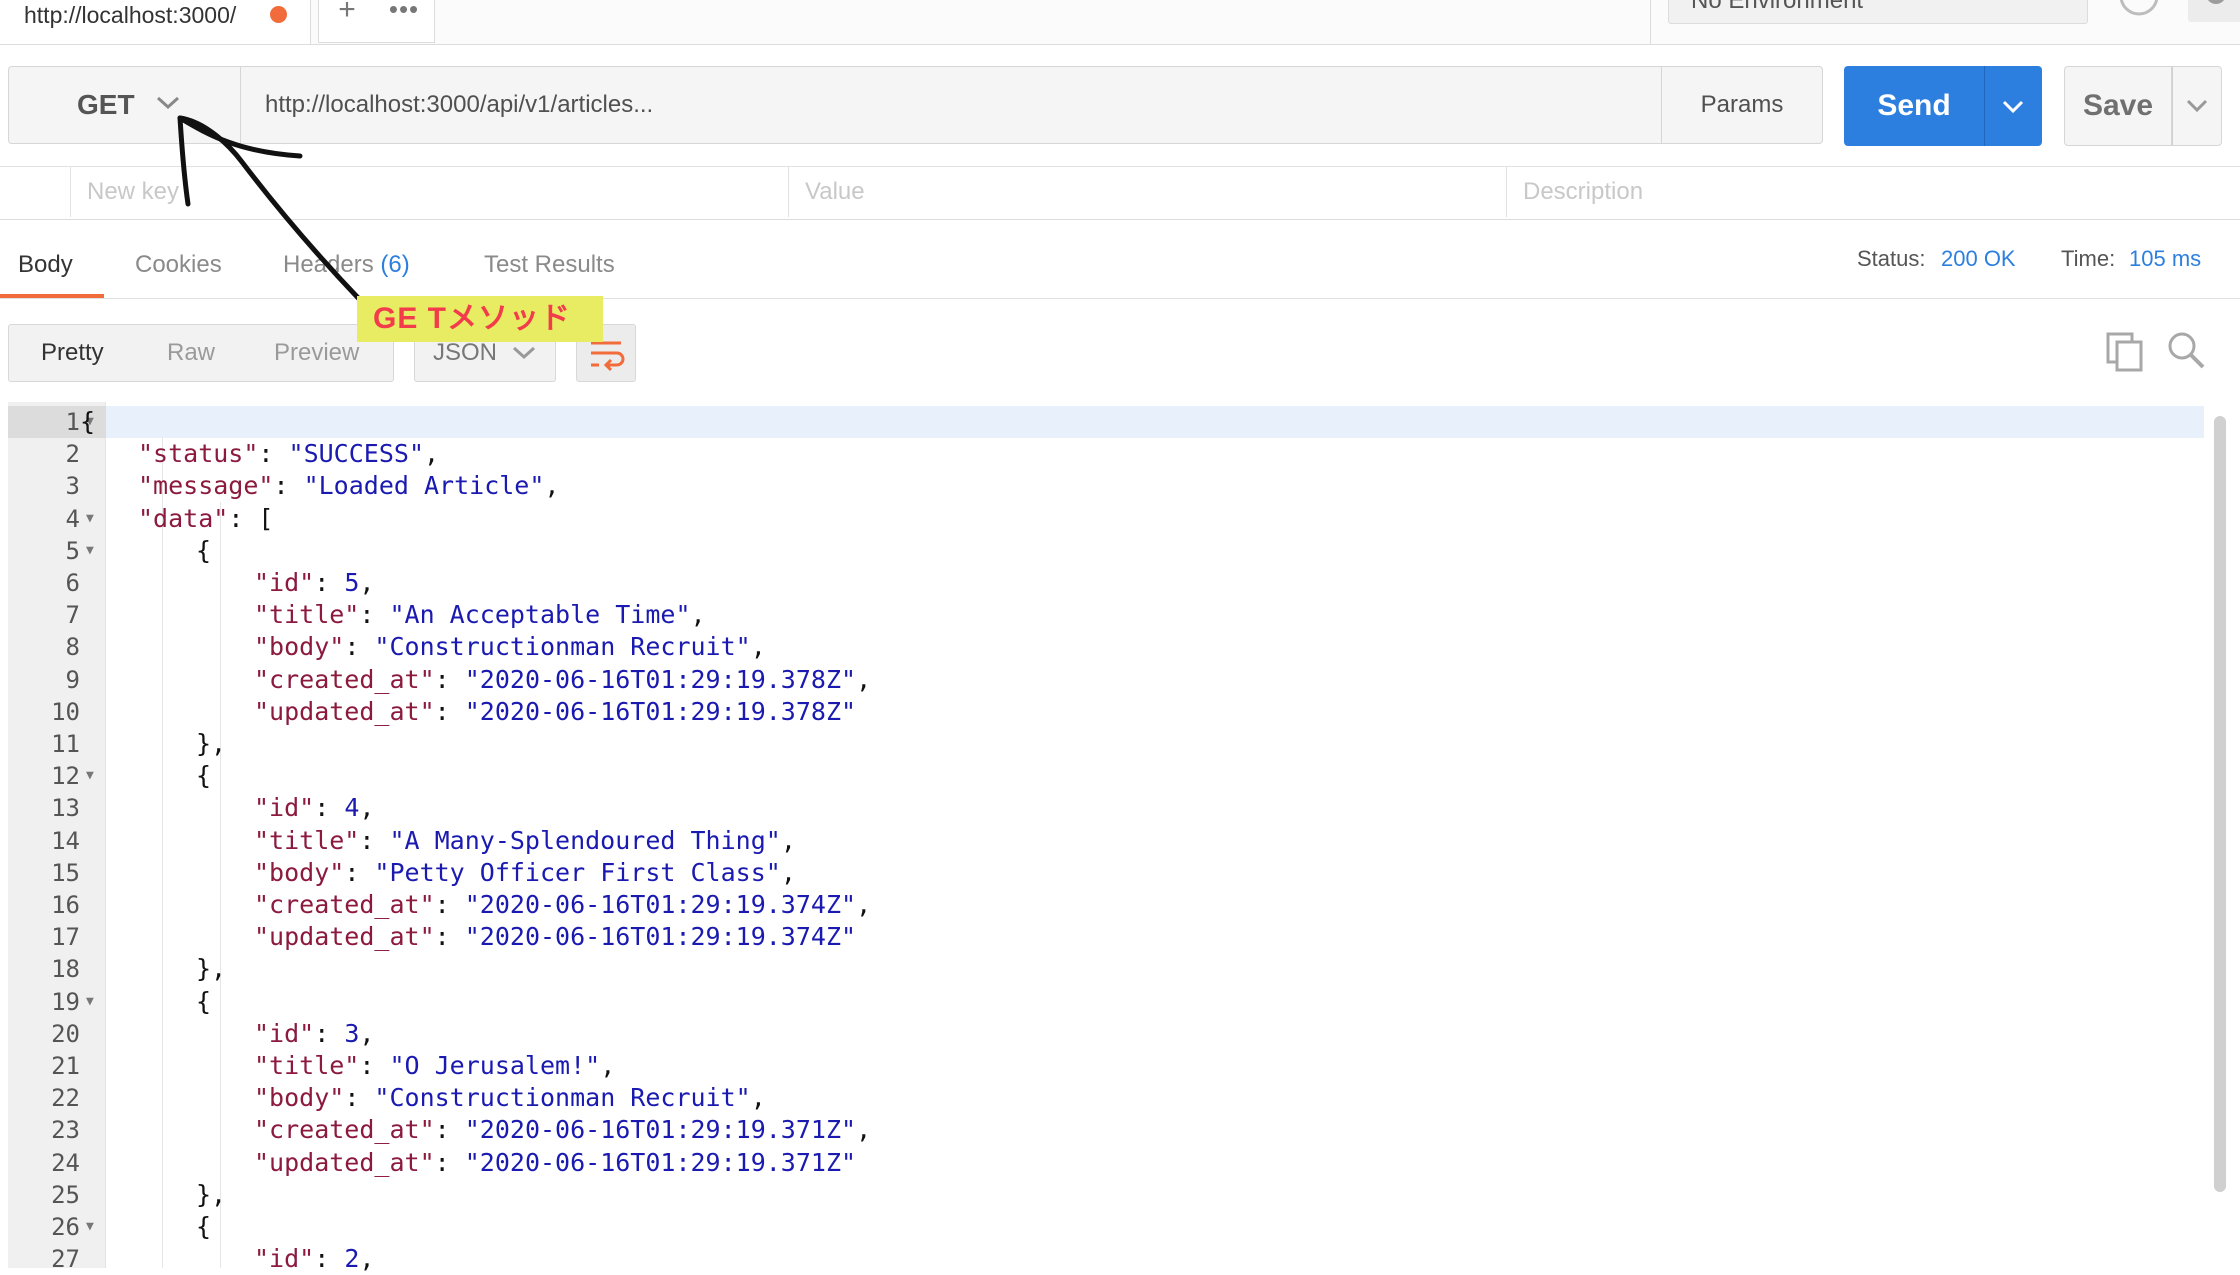 The image size is (2240, 1275). I want to click on line-number: 19, so click(65, 1001).